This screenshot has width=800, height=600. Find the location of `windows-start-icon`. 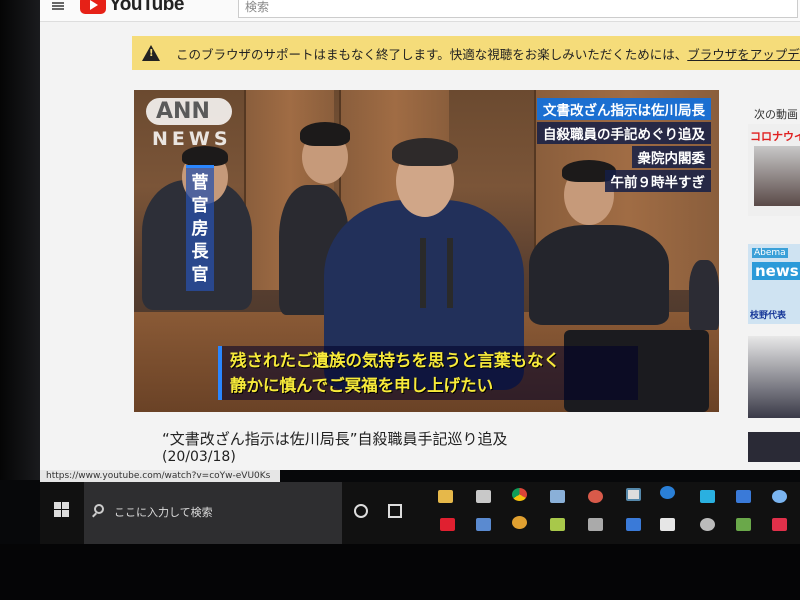

windows-start-icon is located at coordinates (62, 510).